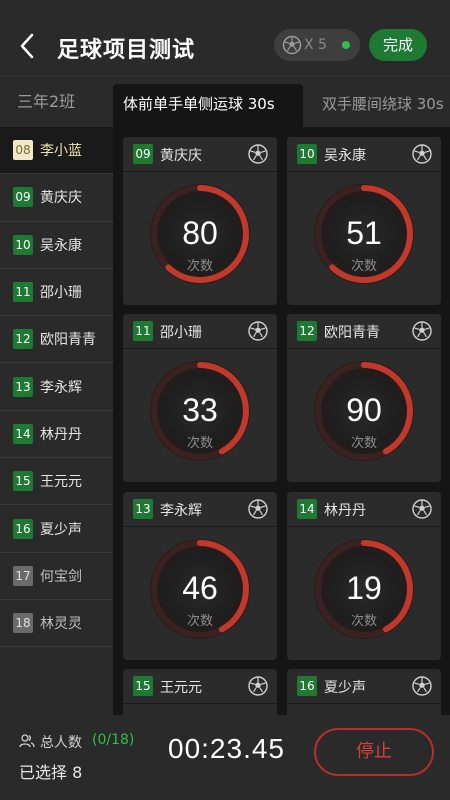  I want to click on student-number-badge: 17, so click(23, 575).